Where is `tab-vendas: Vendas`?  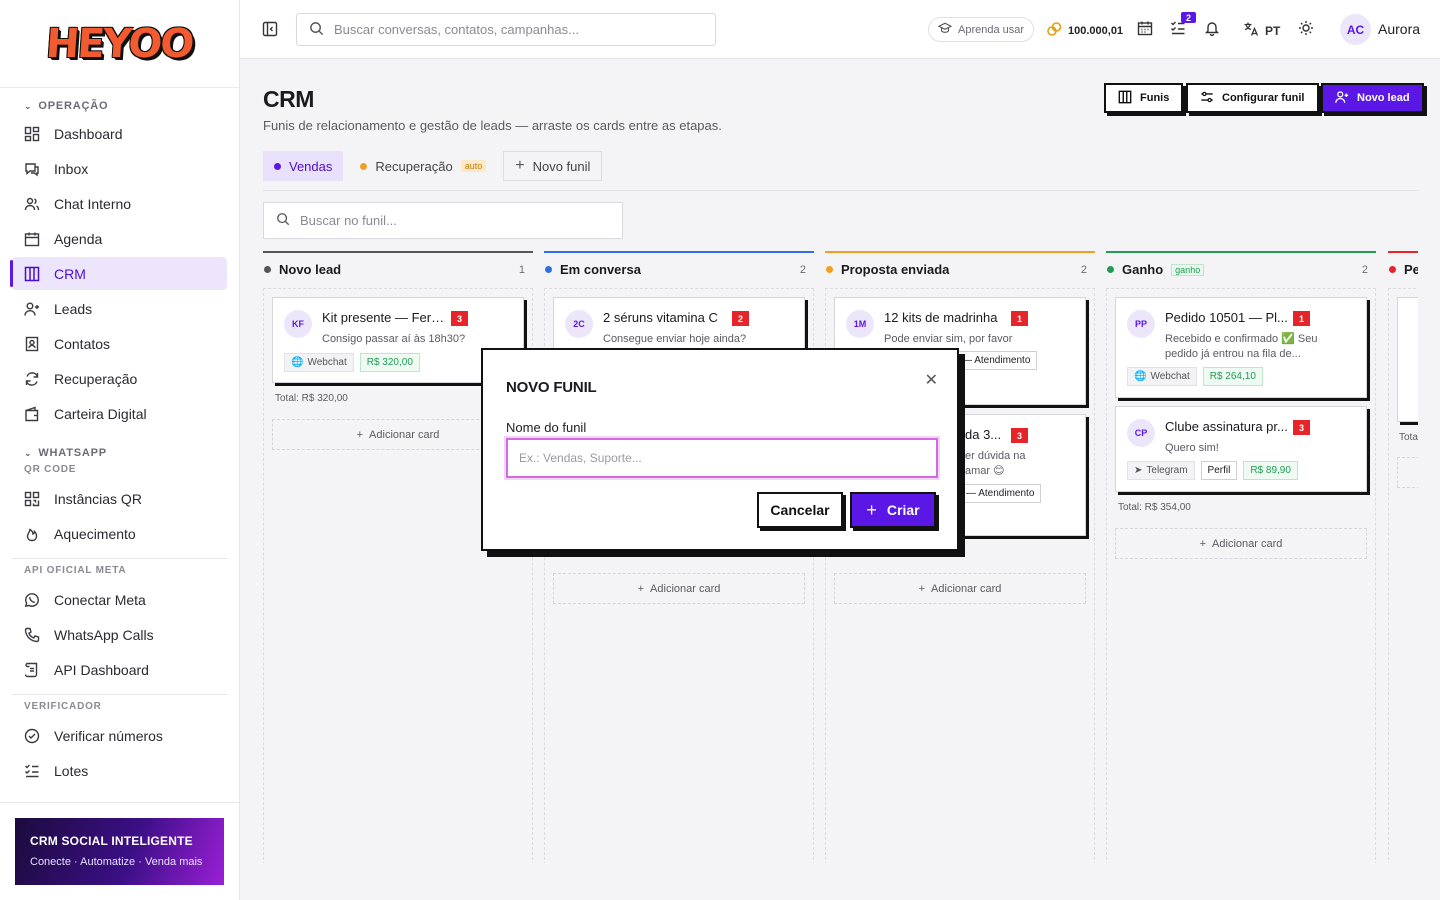
tab-vendas: Vendas is located at coordinates (303, 166).